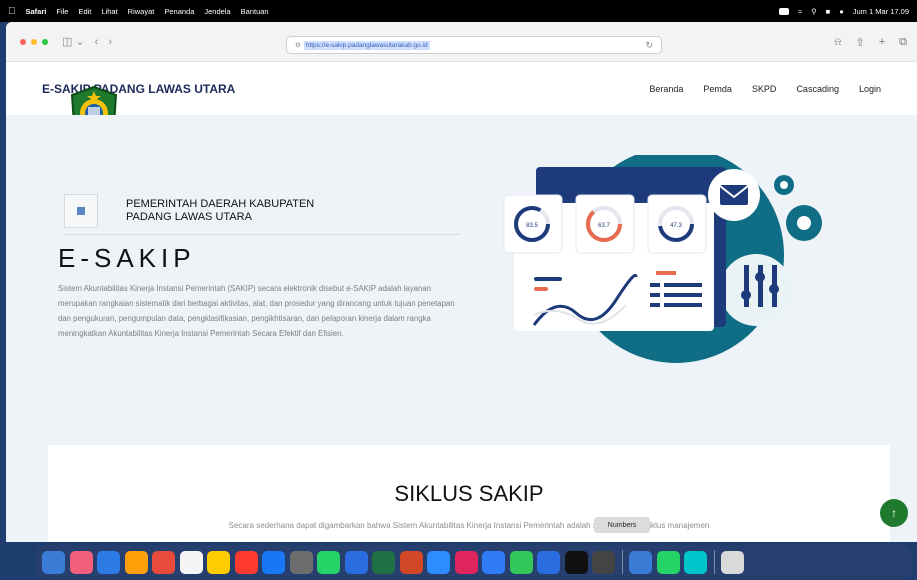 The width and height of the screenshot is (917, 580). I want to click on share-icon: ⇧, so click(859, 42).